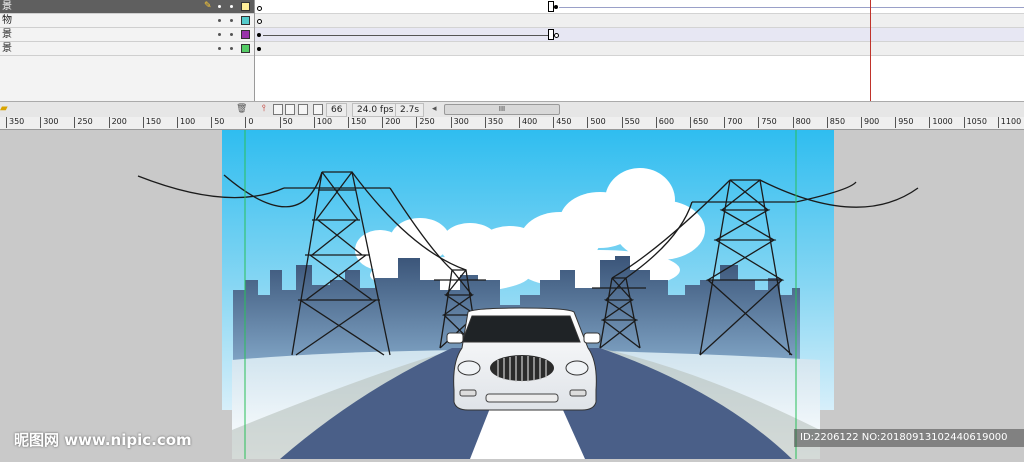 The width and height of the screenshot is (1024, 462). I want to click on folder-icon: ▰, so click(4, 109).